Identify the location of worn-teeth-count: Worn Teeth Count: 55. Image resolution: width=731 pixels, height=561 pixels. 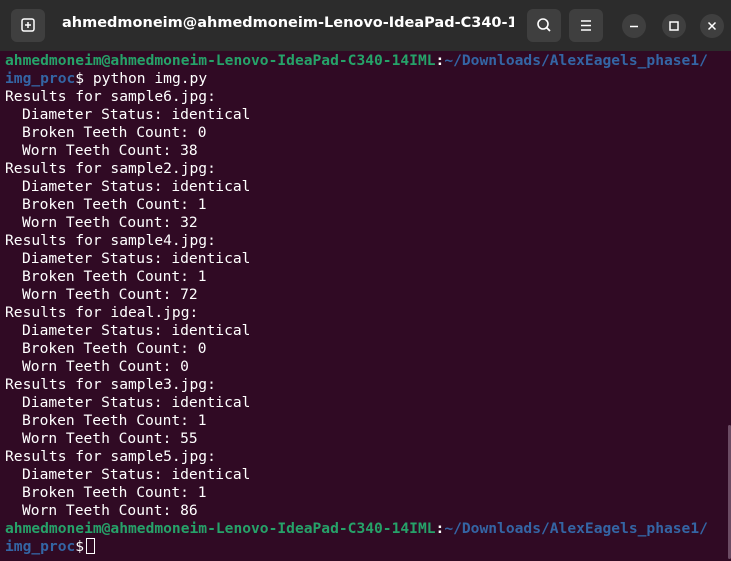
(110, 438).